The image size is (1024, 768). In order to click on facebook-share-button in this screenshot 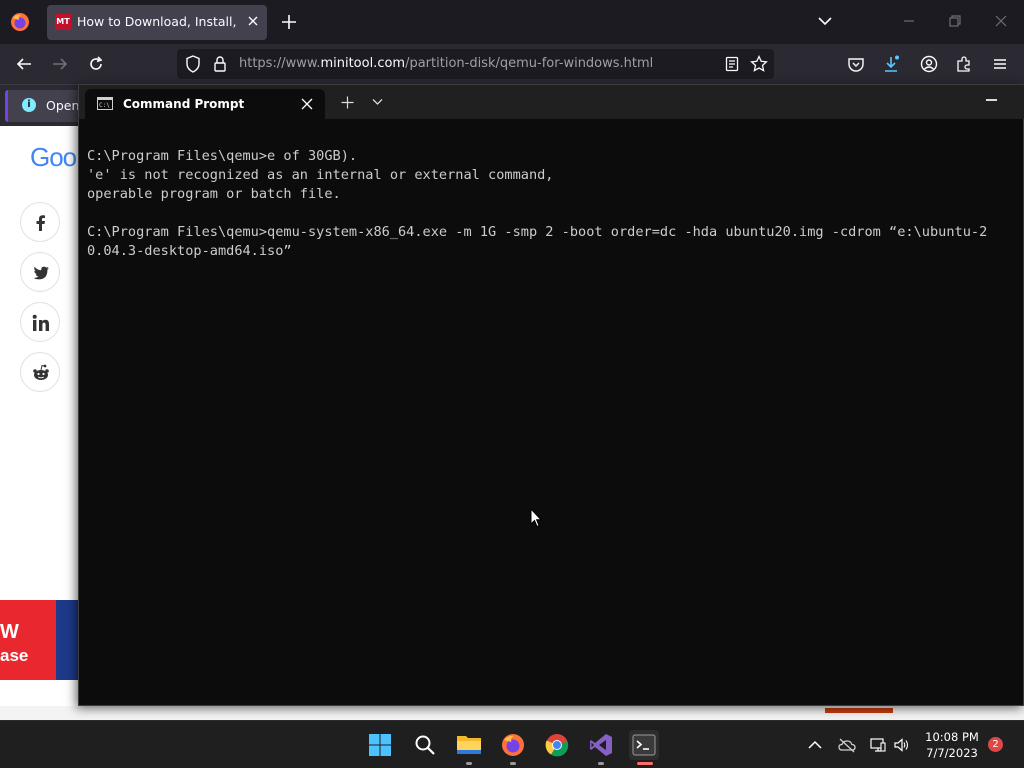, I will do `click(40, 222)`.